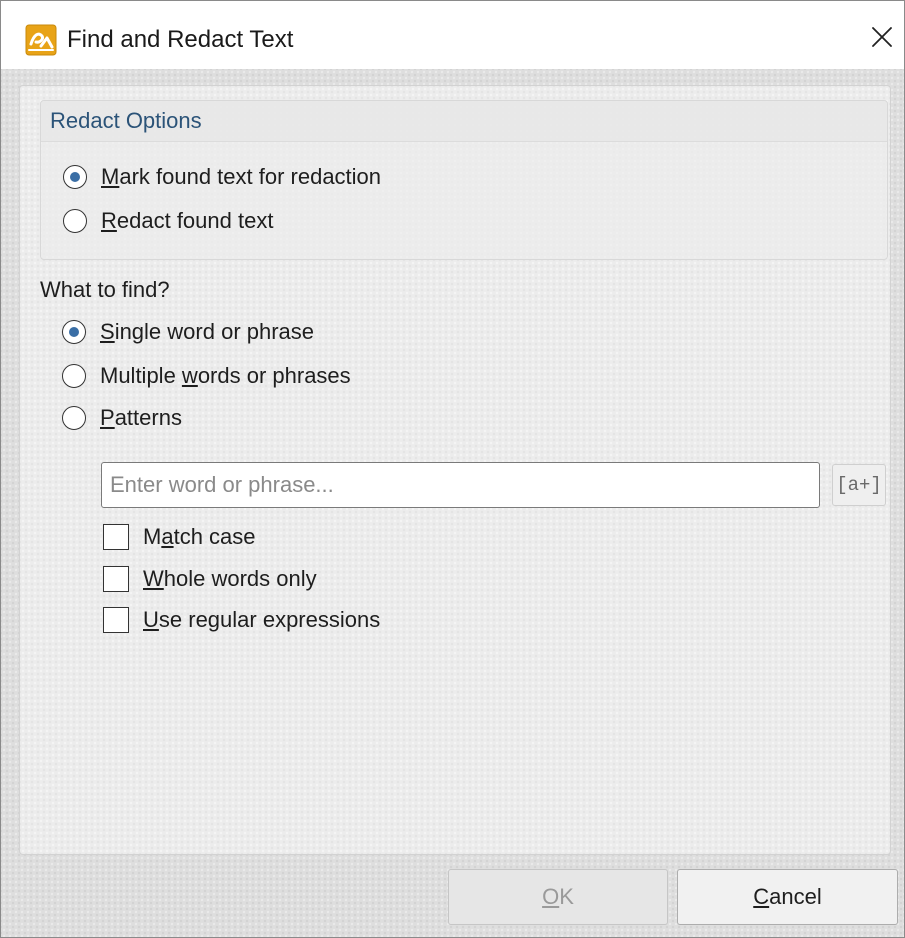 This screenshot has height=938, width=905. Describe the element at coordinates (105, 289) in the screenshot. I see `what-to-find-label: What to find?` at that location.